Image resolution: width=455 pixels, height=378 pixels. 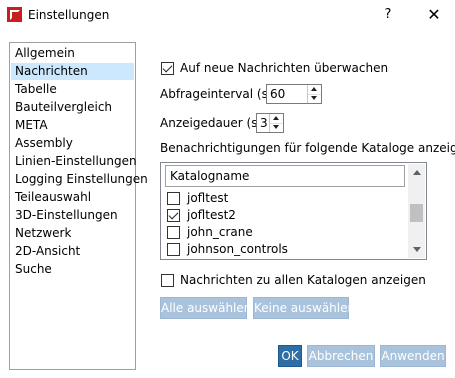 I want to click on interval-value: 60, so click(x=277, y=94).